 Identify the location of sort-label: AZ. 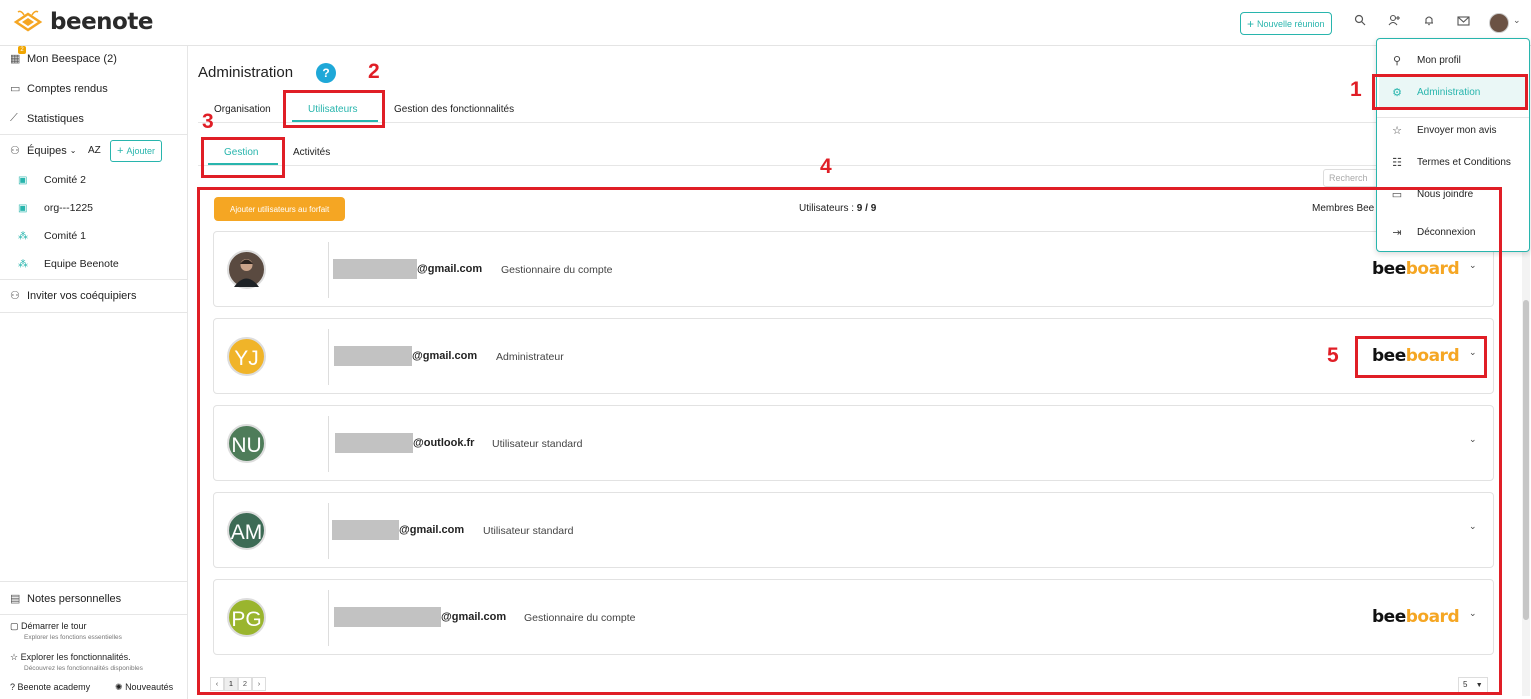
(94, 150).